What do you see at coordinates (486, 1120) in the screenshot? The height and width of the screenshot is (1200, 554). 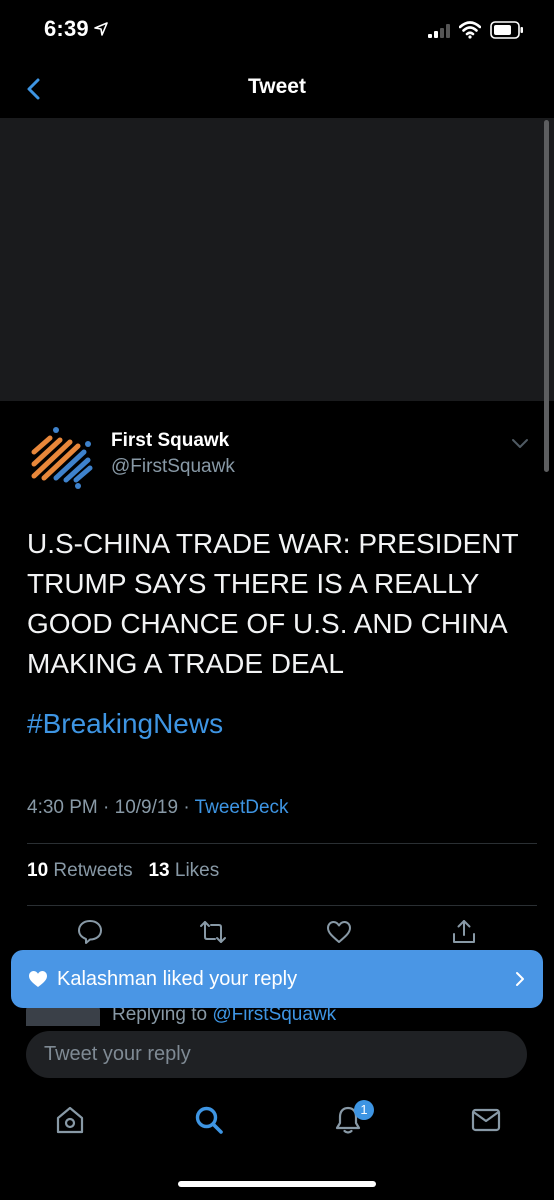 I see `messages-envelope-icon` at bounding box center [486, 1120].